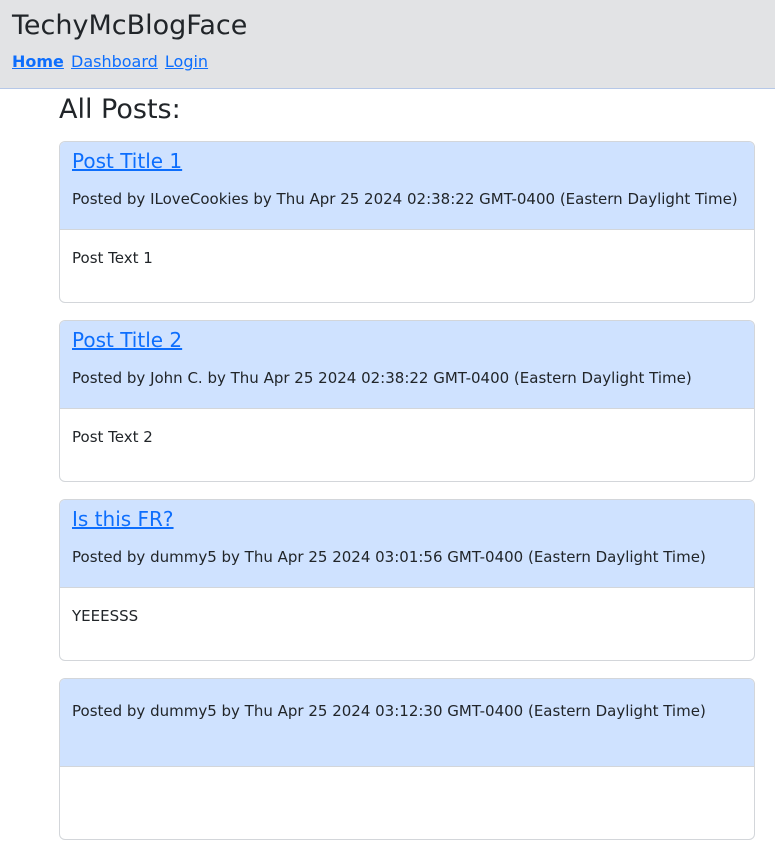  I want to click on main-nav: Home Dashboard Login, so click(111, 62).